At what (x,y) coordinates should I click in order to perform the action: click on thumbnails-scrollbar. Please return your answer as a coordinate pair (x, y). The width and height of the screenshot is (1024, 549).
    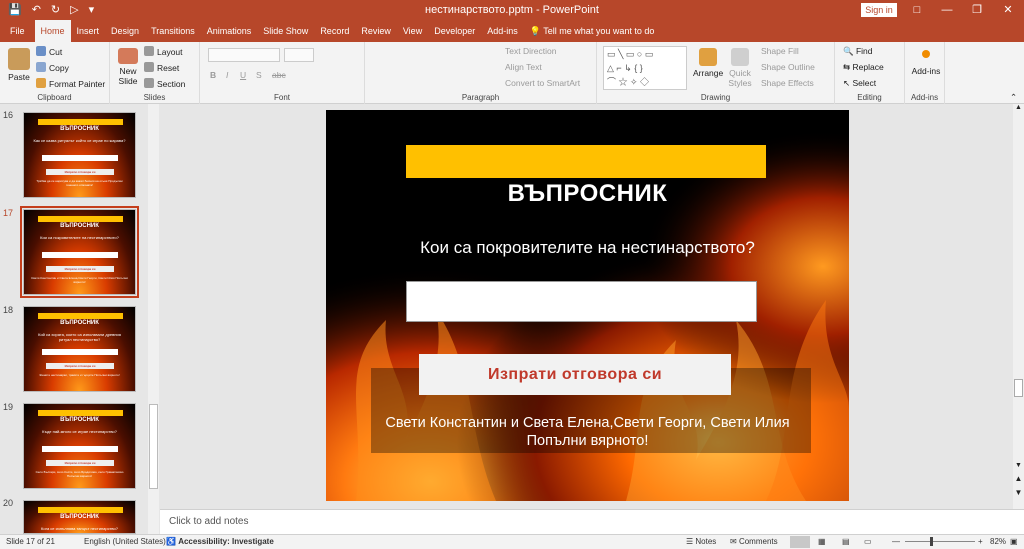
    Looking at the image, I should click on (153, 319).